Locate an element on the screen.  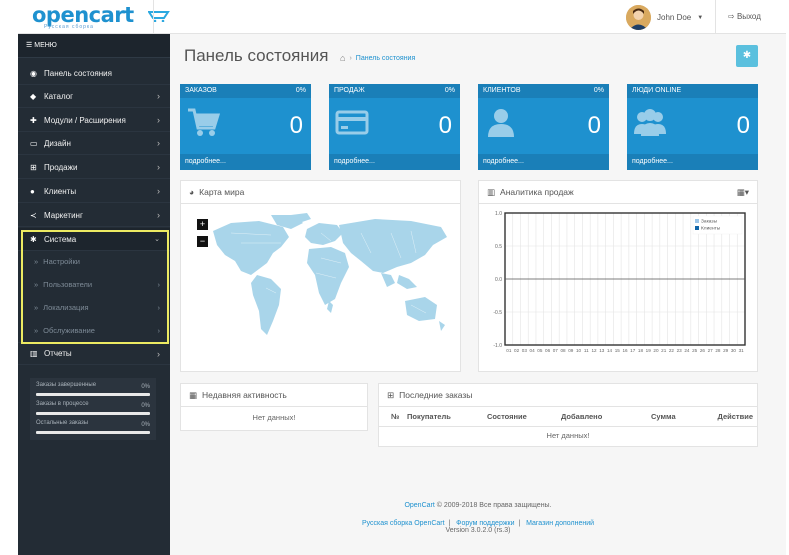
tile-label: ПРОДАЖ is located at coordinates (349, 90).